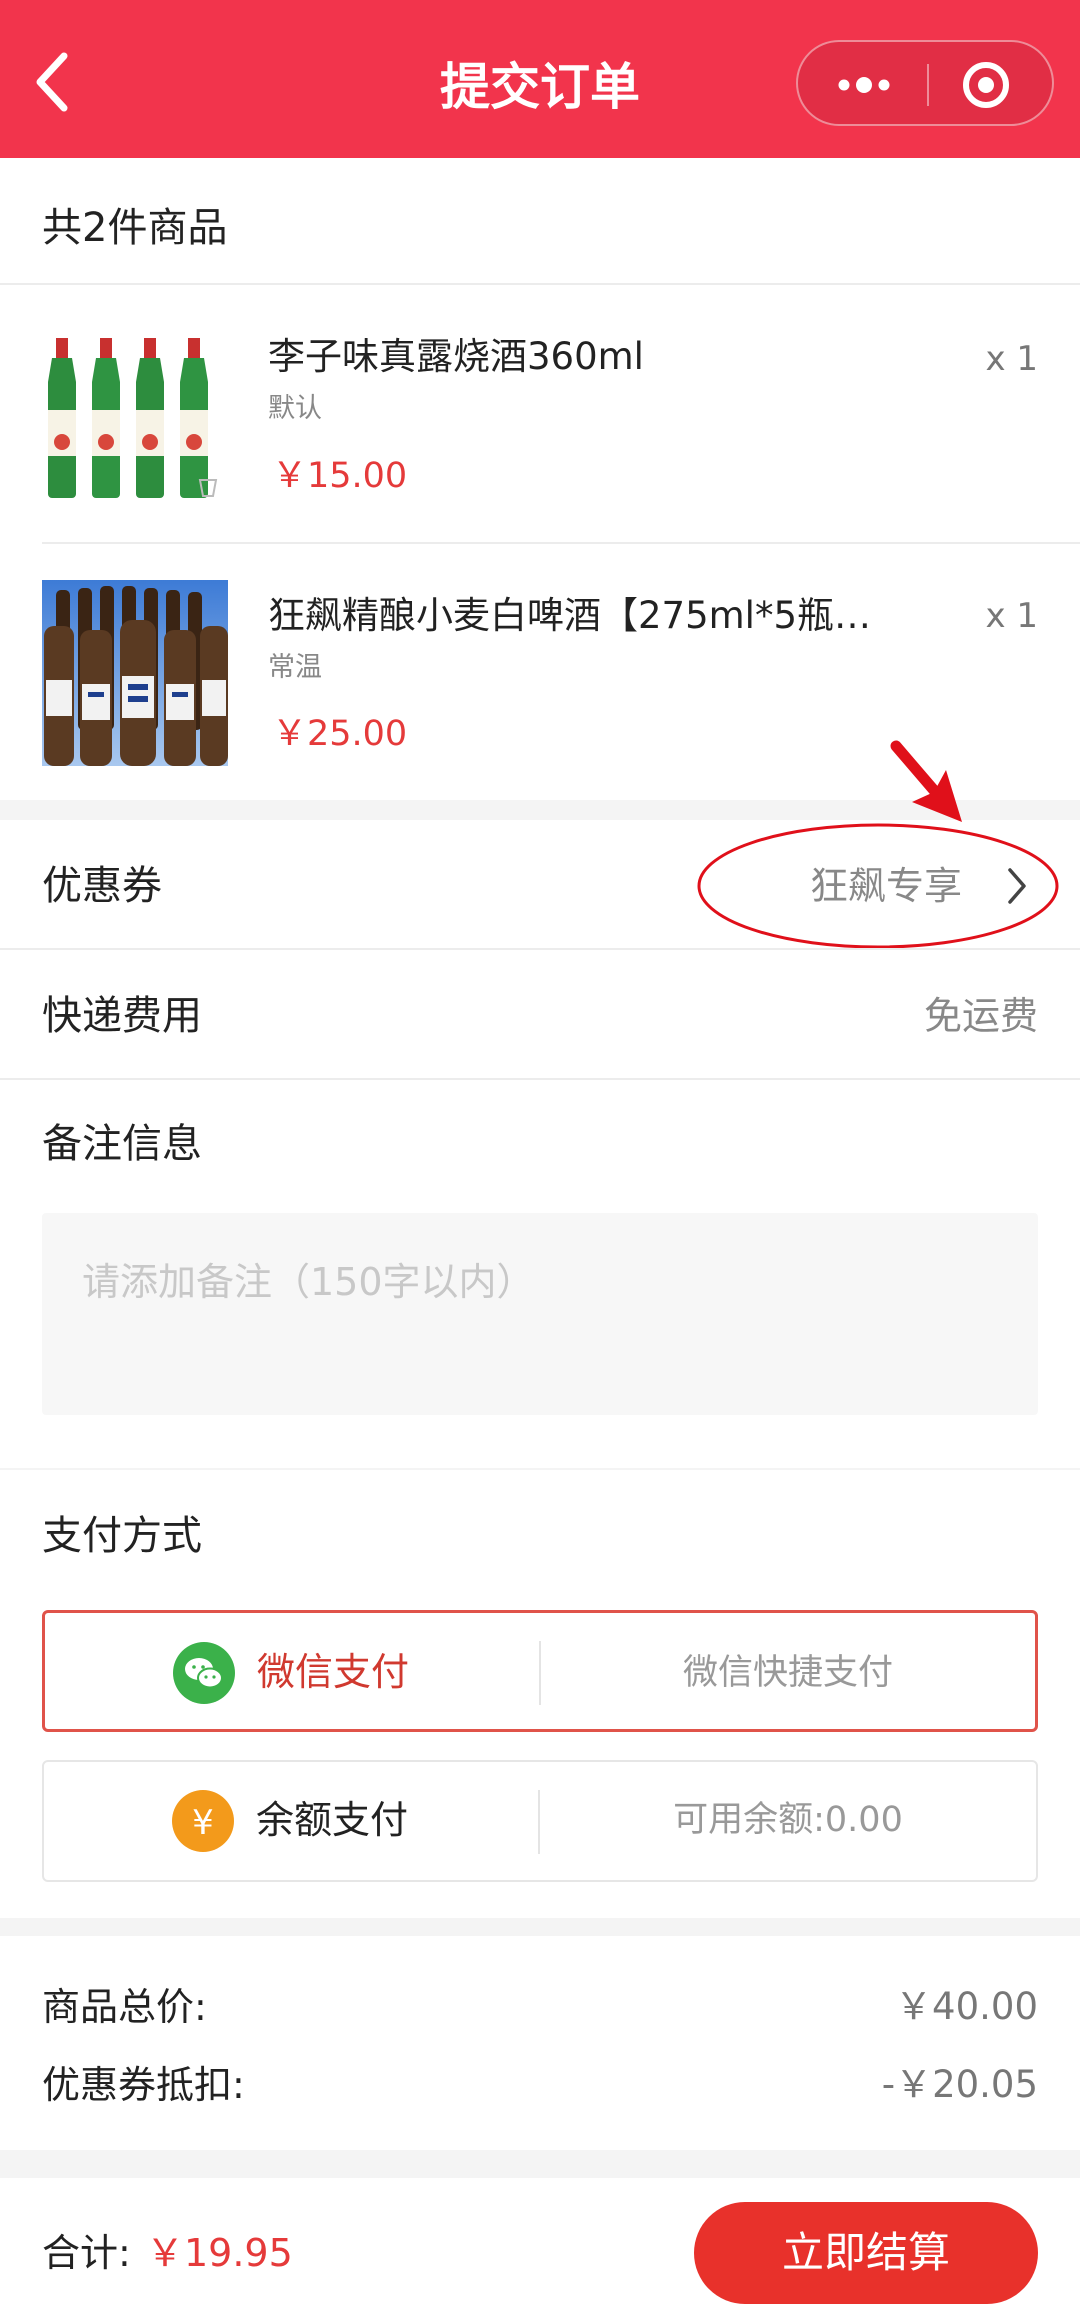 The image size is (1080, 2324). I want to click on miniprogram-capsule, so click(925, 83).